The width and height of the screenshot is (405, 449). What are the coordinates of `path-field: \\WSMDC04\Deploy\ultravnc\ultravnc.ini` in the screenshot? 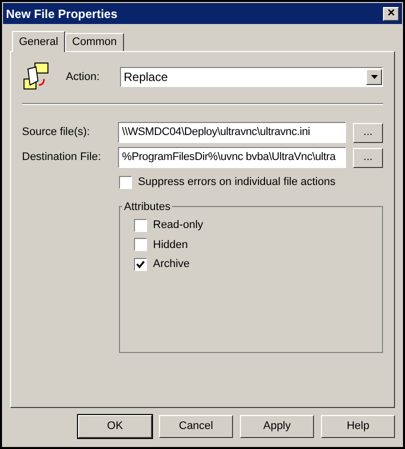 It's located at (232, 132).